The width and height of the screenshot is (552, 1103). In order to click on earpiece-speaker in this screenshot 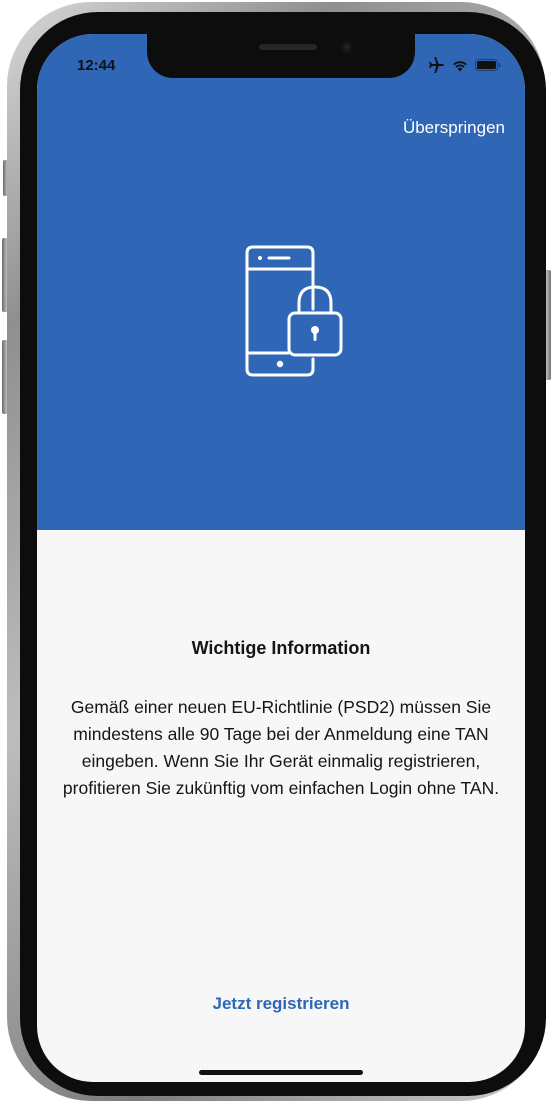, I will do `click(288, 47)`.